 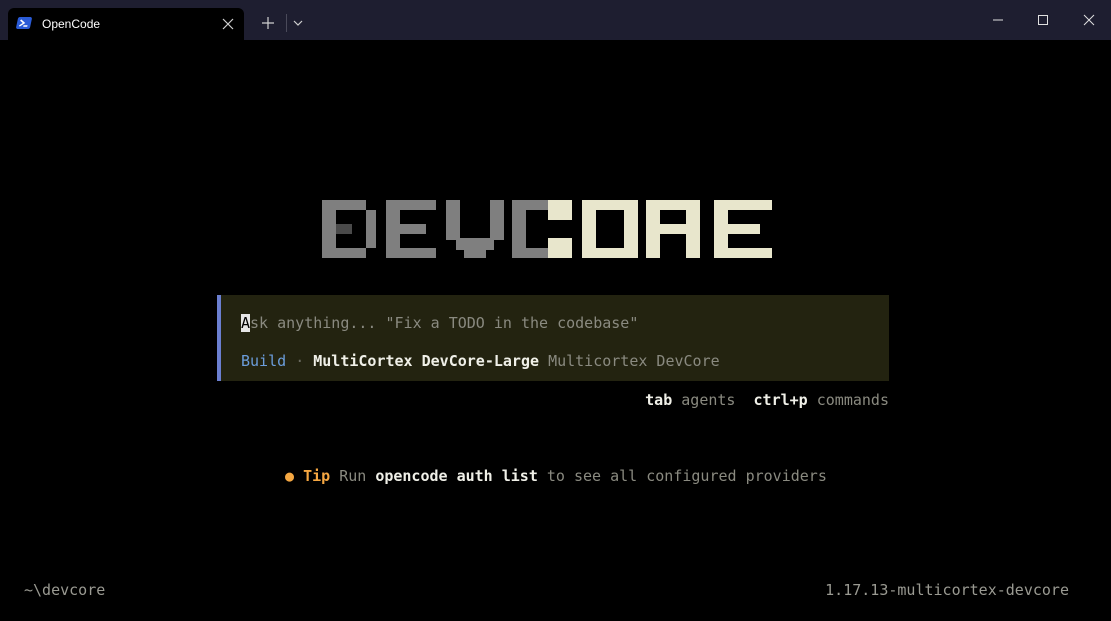 I want to click on minimize-icon, so click(x=998, y=20).